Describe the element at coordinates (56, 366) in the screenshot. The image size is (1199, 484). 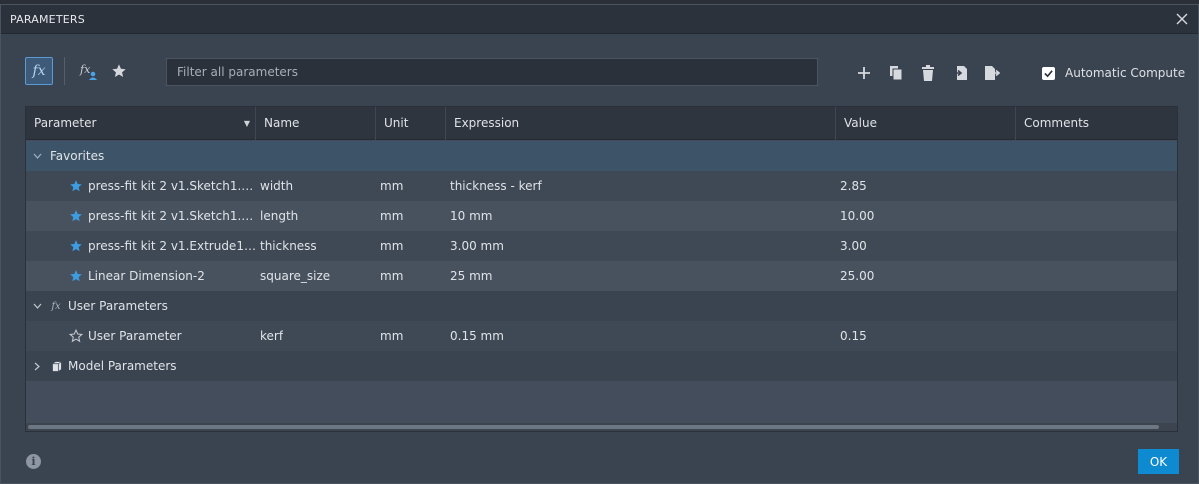
I see `body-cube-icon` at that location.